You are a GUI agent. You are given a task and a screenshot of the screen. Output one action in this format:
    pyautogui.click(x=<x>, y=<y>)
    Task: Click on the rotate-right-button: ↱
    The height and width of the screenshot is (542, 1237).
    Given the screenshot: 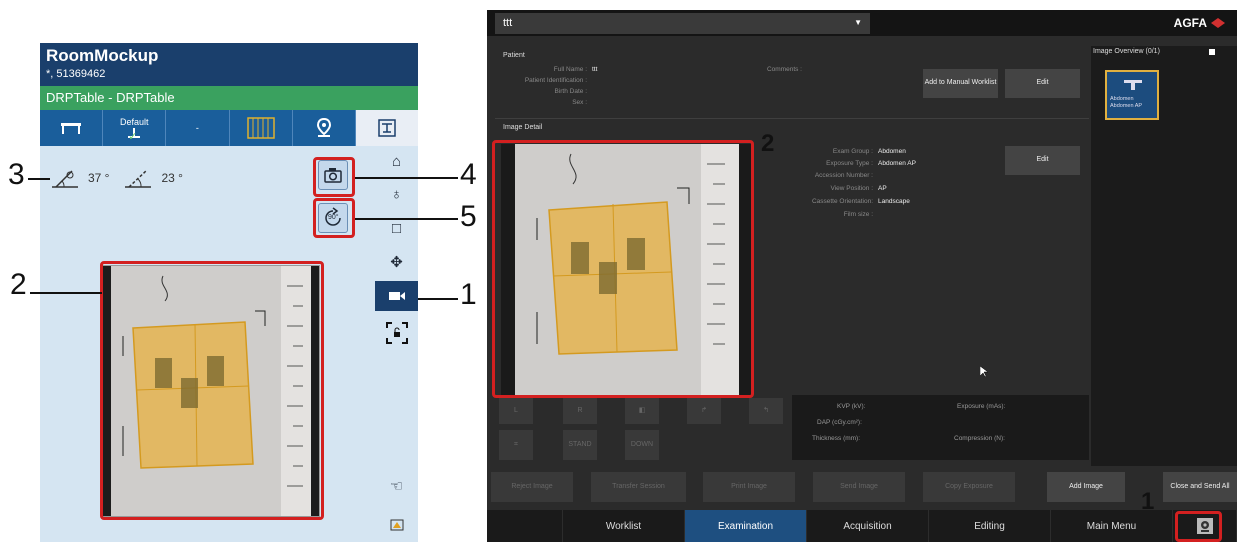 What is the action you would take?
    pyautogui.click(x=704, y=411)
    